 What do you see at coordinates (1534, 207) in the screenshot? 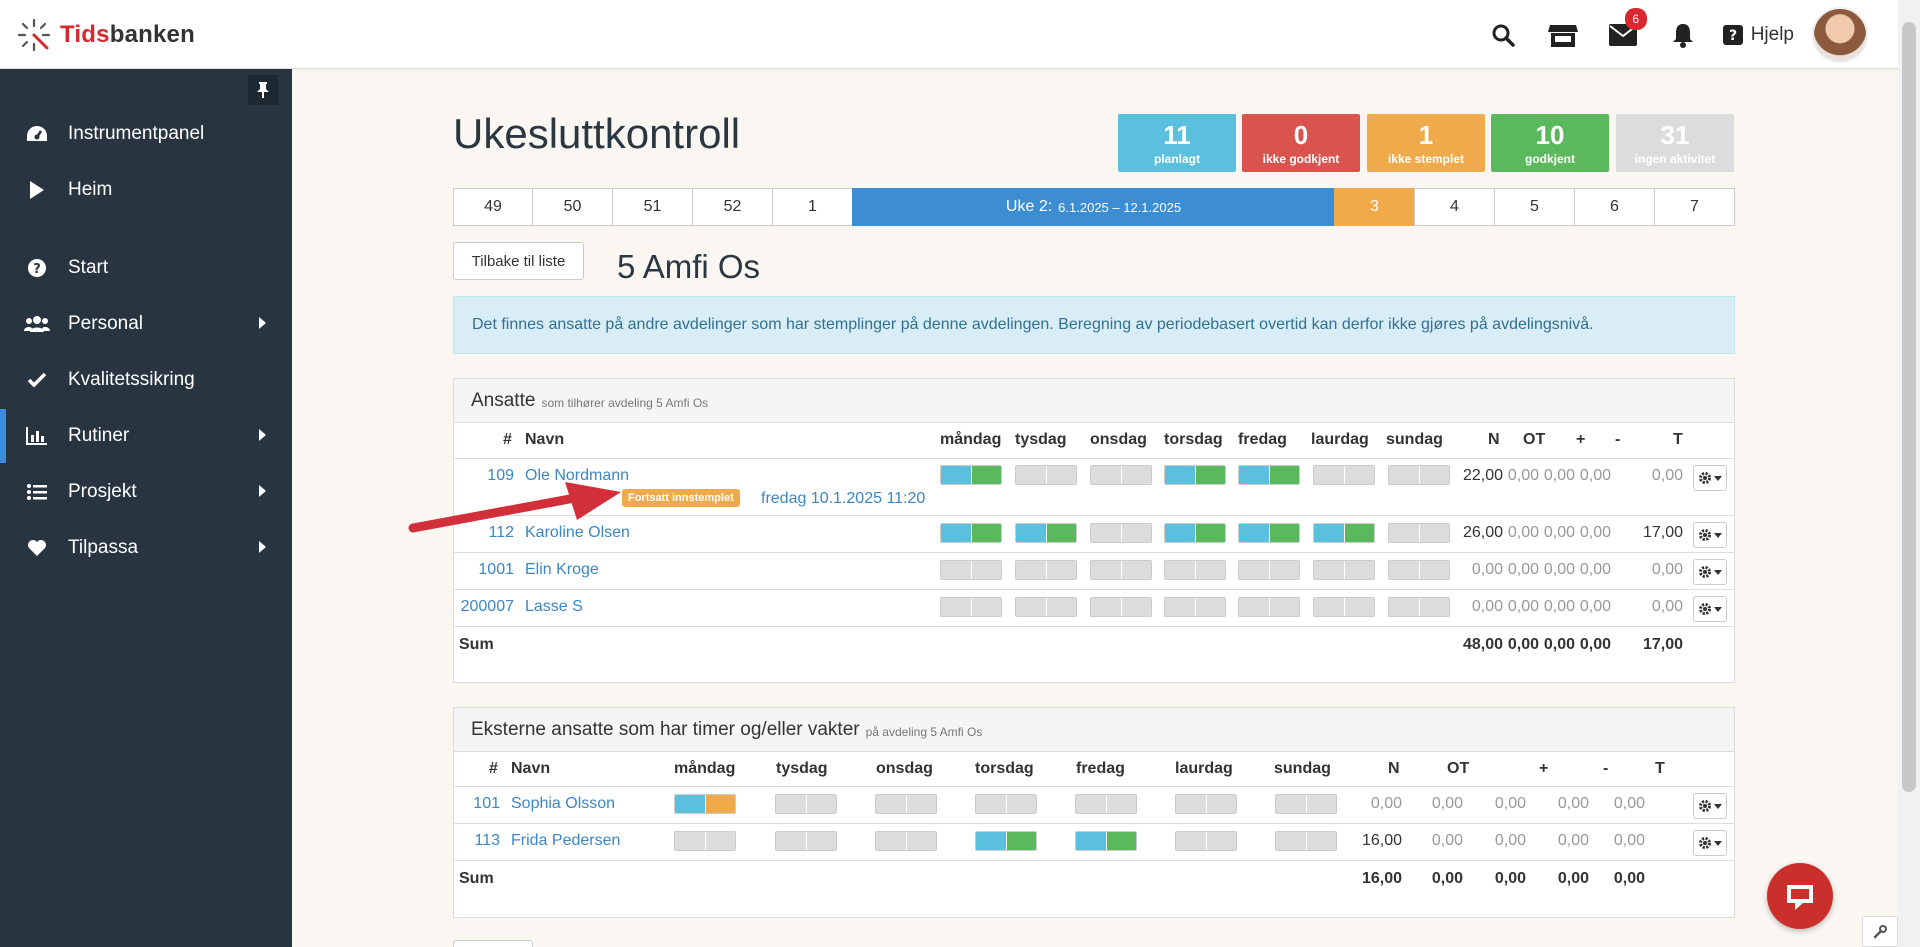
I see `week-5: 5` at bounding box center [1534, 207].